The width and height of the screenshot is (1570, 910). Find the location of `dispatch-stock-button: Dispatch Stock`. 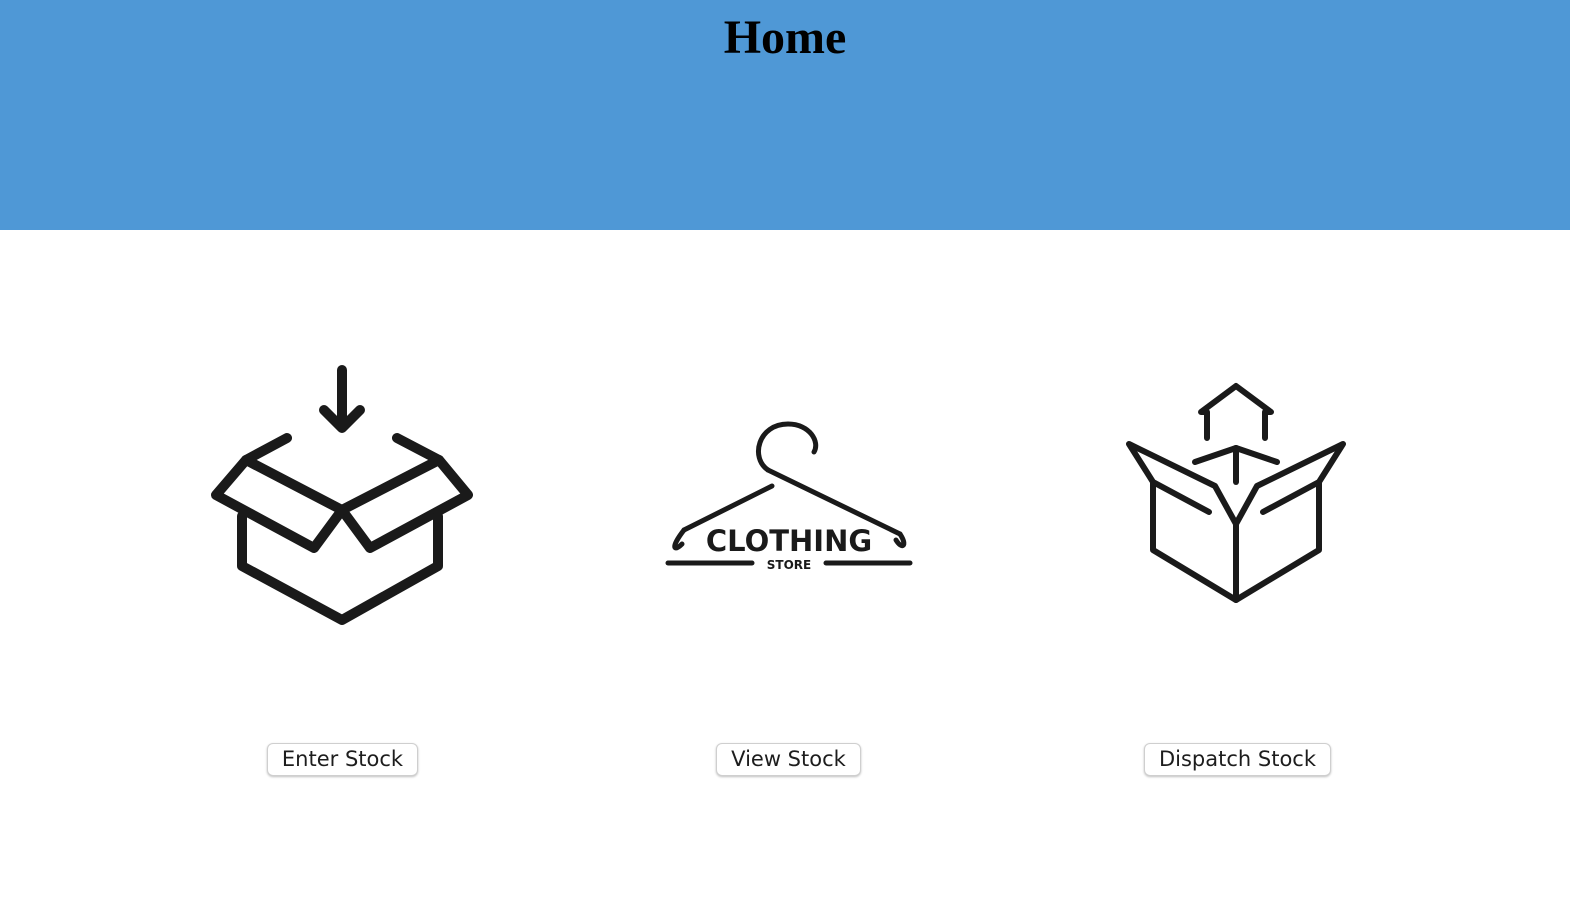

dispatch-stock-button: Dispatch Stock is located at coordinates (1237, 759).